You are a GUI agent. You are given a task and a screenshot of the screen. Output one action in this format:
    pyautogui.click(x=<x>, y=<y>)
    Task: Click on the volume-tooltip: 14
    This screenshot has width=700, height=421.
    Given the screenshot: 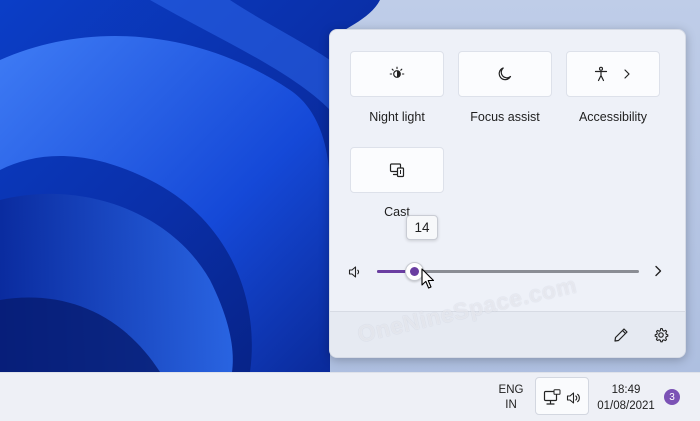 What is the action you would take?
    pyautogui.click(x=422, y=227)
    